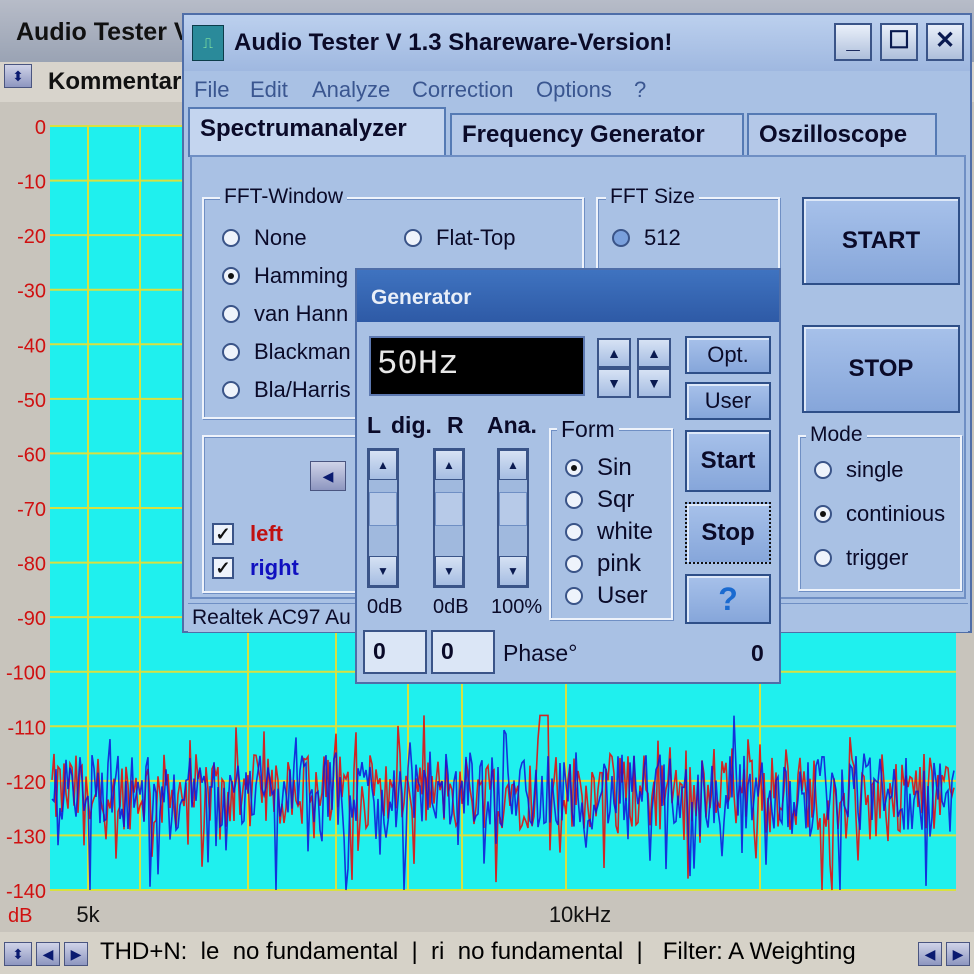 Image resolution: width=974 pixels, height=974 pixels. What do you see at coordinates (858, 470) in the screenshot?
I see `radio-single: single` at bounding box center [858, 470].